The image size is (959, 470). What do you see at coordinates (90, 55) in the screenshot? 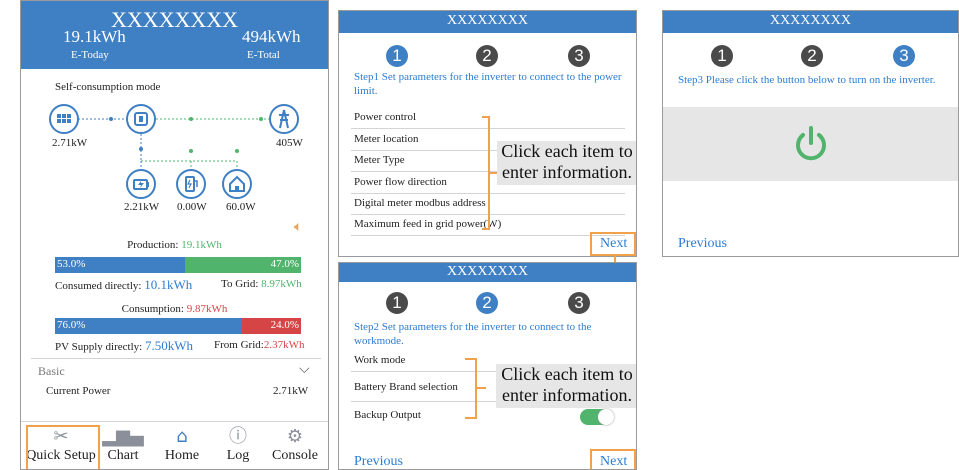
I see `e-today-label: E-Today` at bounding box center [90, 55].